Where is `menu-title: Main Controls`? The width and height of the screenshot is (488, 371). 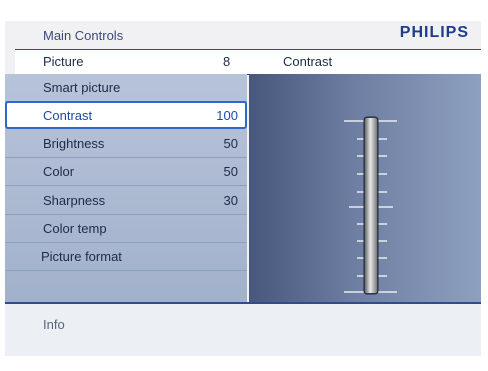 menu-title: Main Controls is located at coordinates (83, 35).